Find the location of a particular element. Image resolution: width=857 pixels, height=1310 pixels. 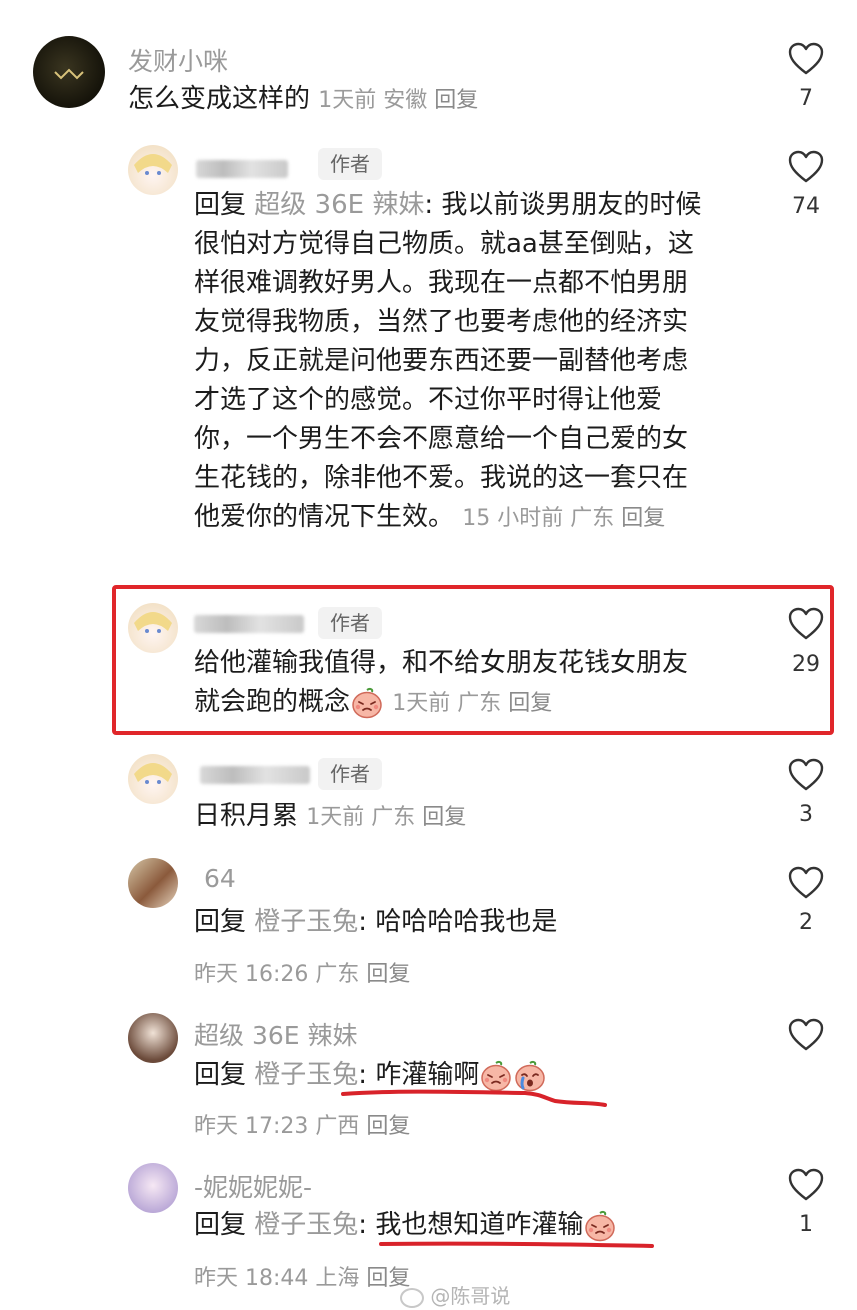

reply-target-link: 超级 36E 辣妹 is located at coordinates (339, 205).